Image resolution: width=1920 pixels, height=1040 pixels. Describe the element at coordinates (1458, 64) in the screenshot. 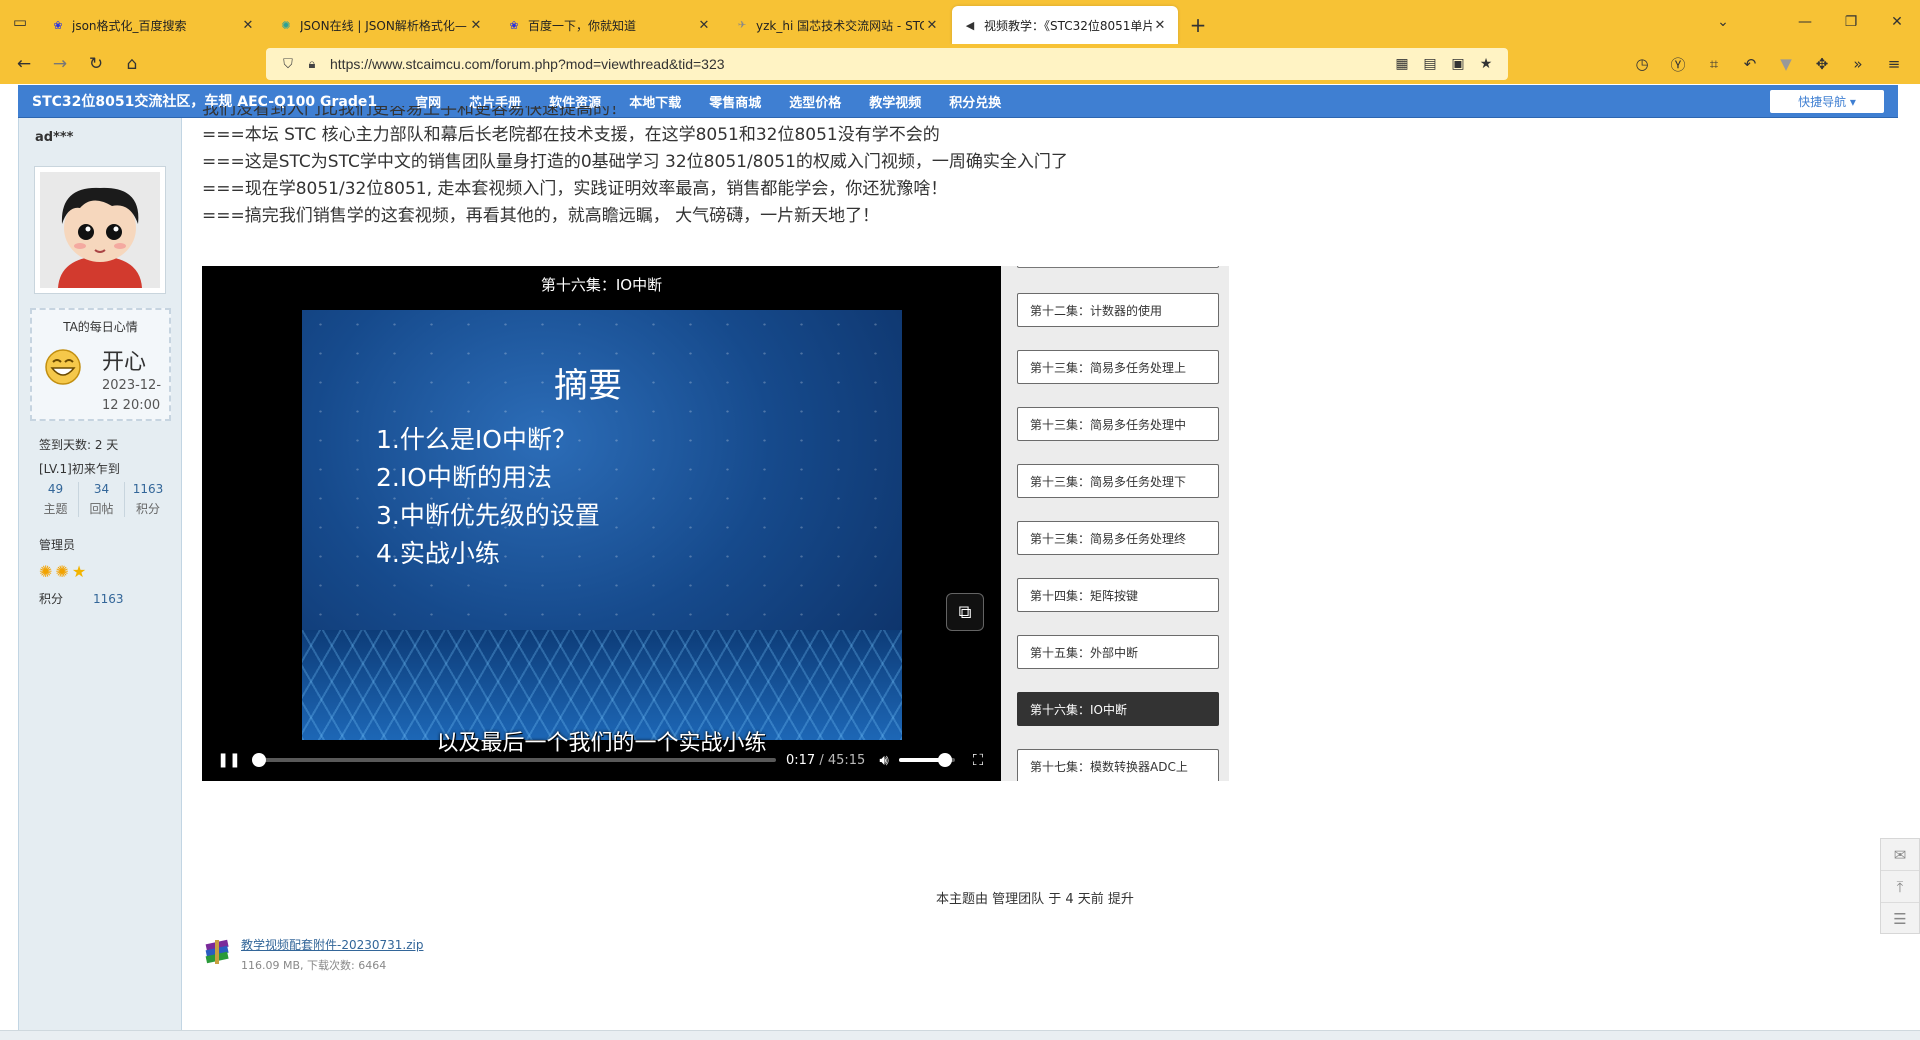

I see `screenshot-icon: ▣` at that location.